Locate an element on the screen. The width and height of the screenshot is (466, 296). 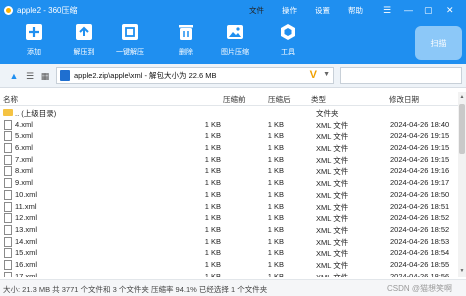
cell-name: 15.xml is located at coordinates (26, 253).